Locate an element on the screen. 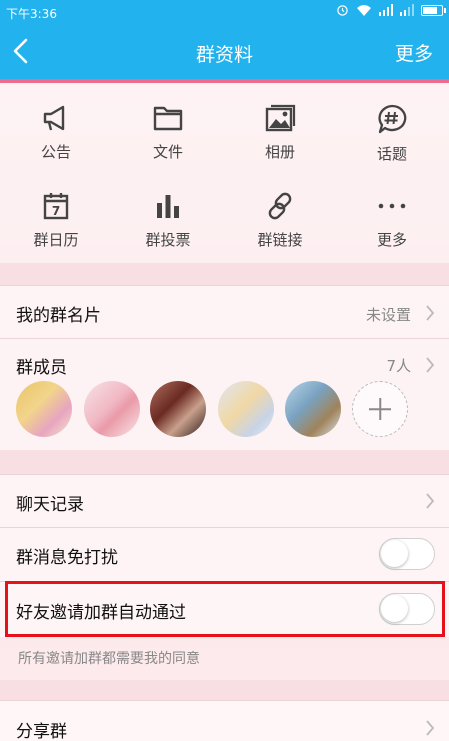 This screenshot has width=449, height=741. status-bar: 下午3:36 is located at coordinates (224, 12).